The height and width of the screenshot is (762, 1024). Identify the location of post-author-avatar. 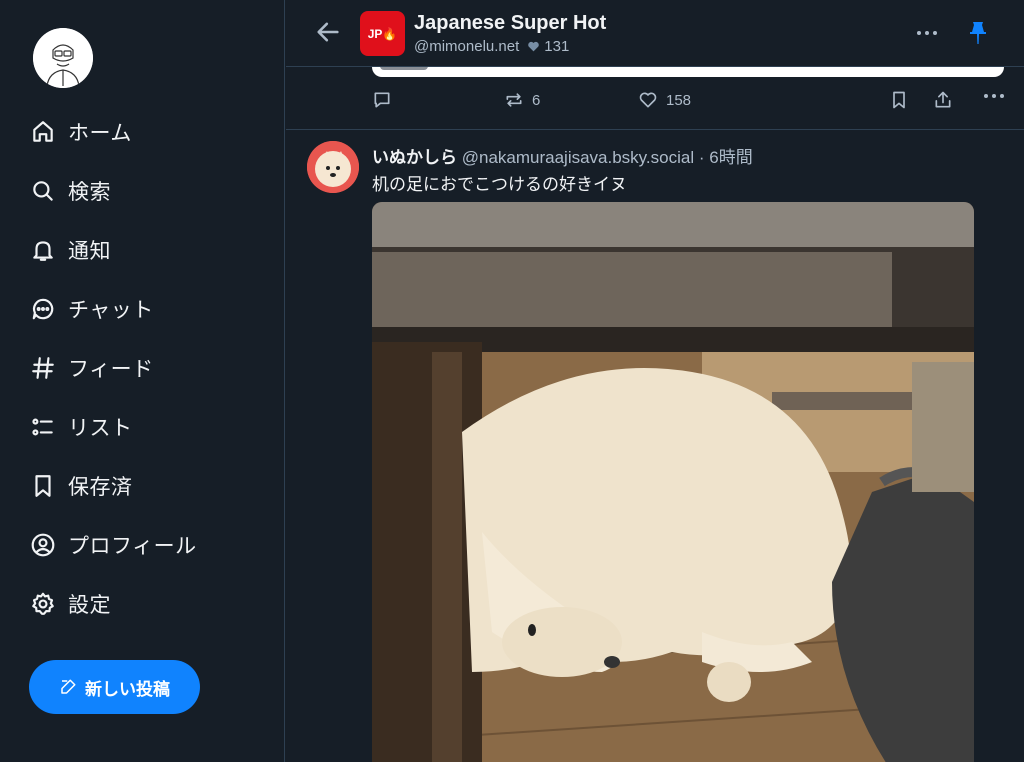
(333, 167).